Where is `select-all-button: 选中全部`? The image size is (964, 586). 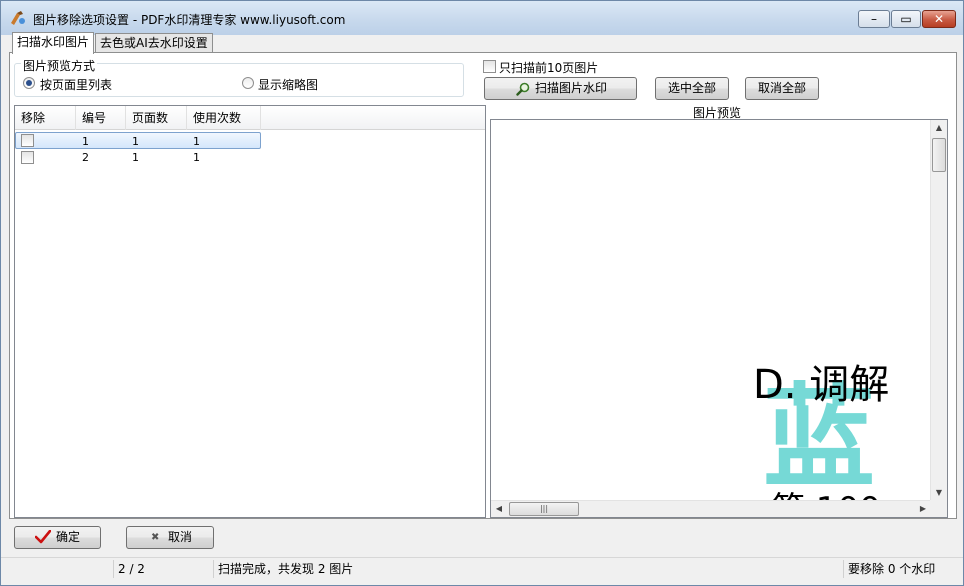 select-all-button: 选中全部 is located at coordinates (692, 88).